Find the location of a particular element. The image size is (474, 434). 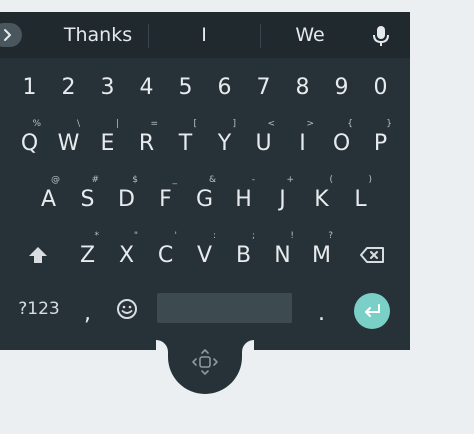

key-c: ' C is located at coordinates (165, 255).